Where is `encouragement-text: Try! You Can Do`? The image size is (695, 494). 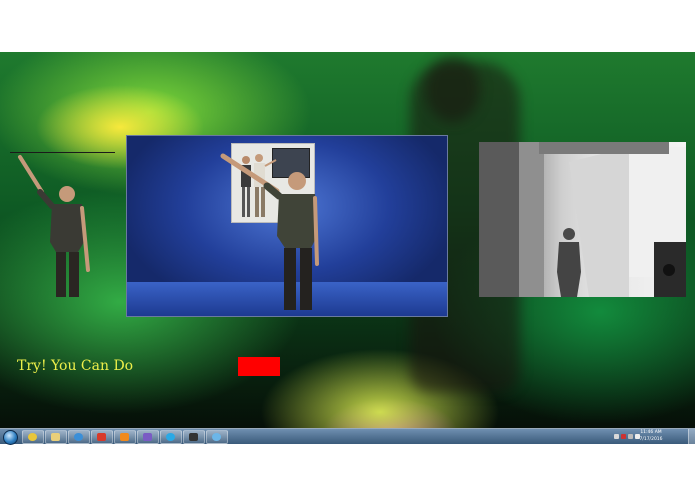
encouragement-text: Try! You Can Do is located at coordinates (75, 366).